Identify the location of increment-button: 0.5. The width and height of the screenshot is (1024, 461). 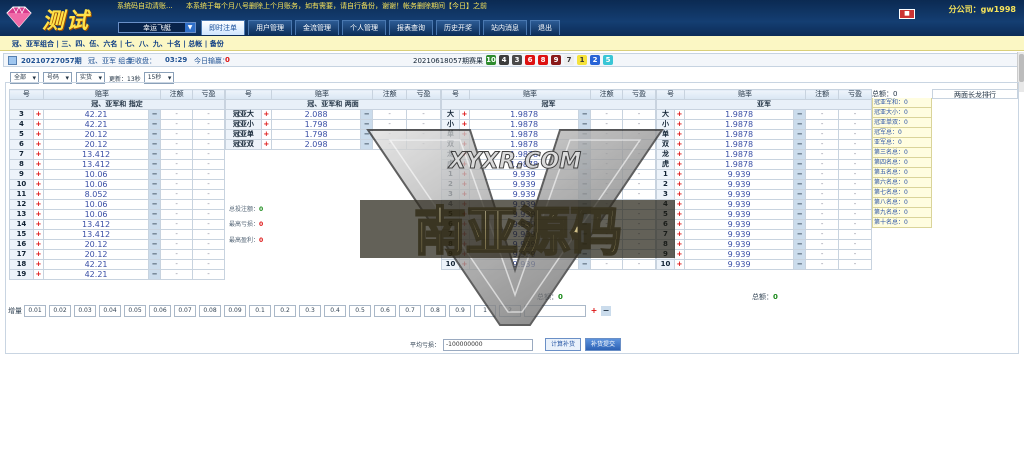
(360, 311).